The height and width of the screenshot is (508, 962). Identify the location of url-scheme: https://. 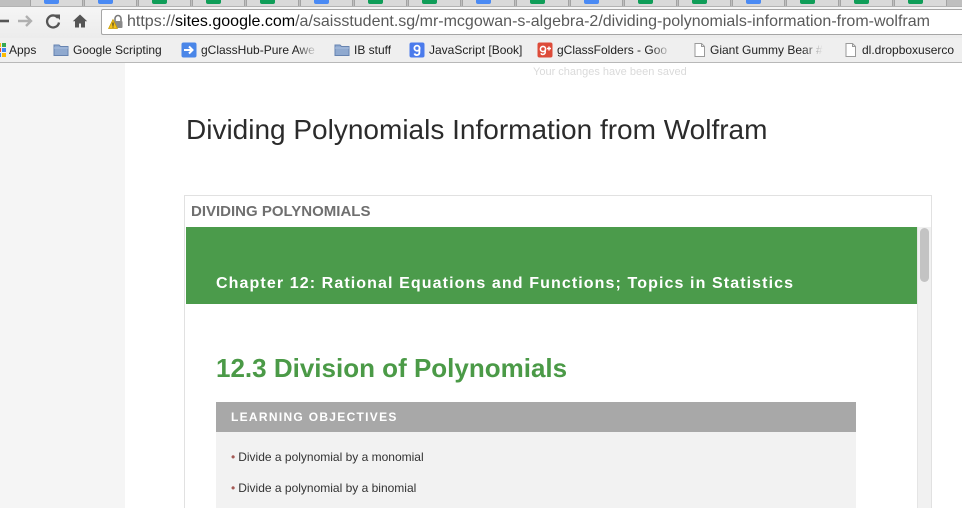
(151, 21).